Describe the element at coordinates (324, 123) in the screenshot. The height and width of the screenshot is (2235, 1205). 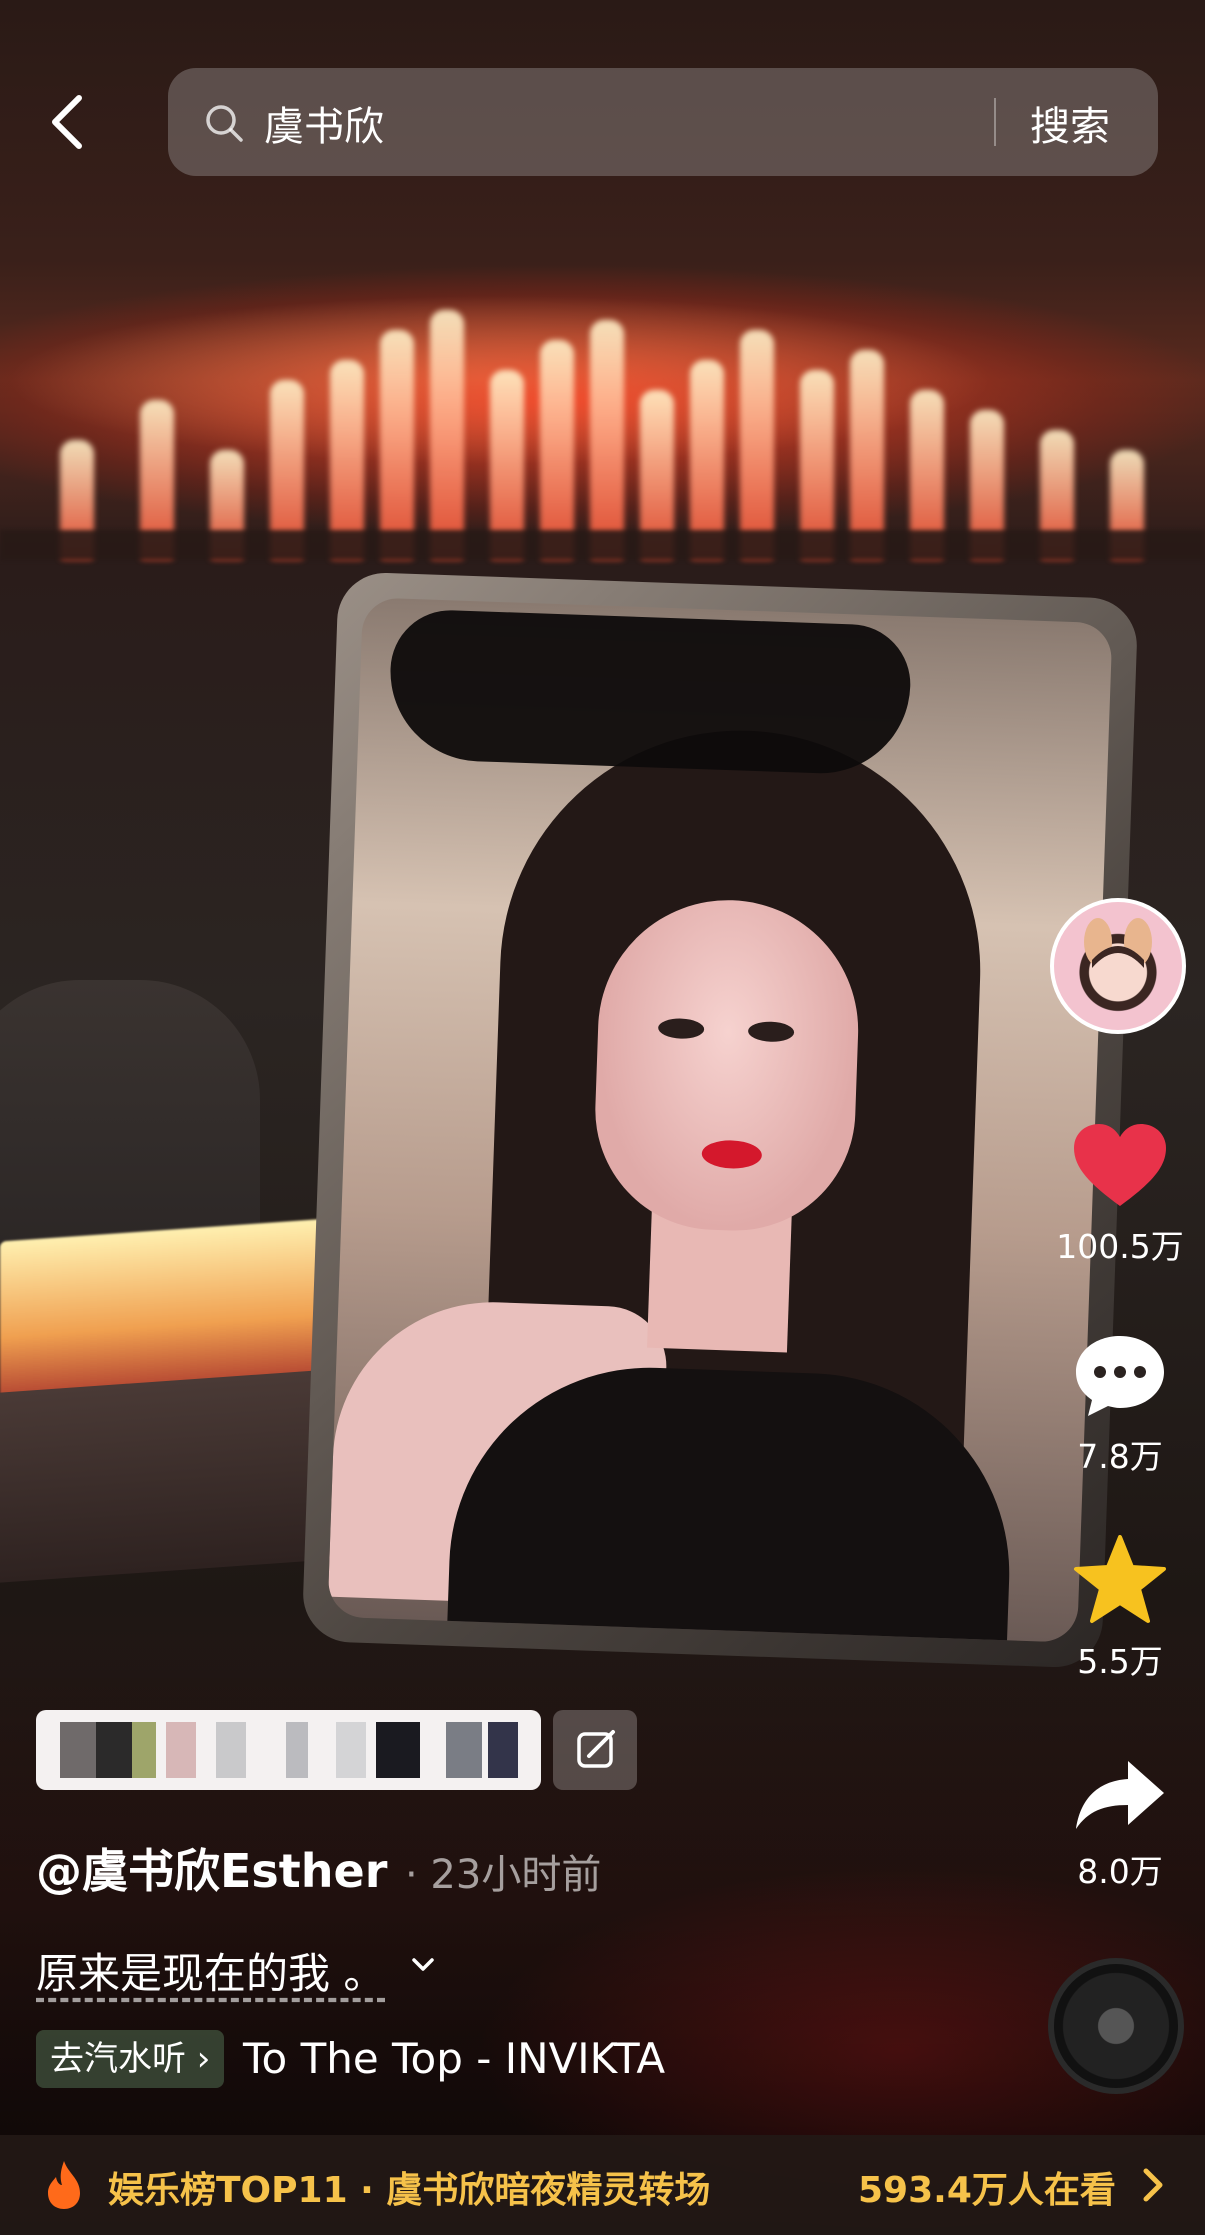
I see `search-input: 虞书欣` at that location.